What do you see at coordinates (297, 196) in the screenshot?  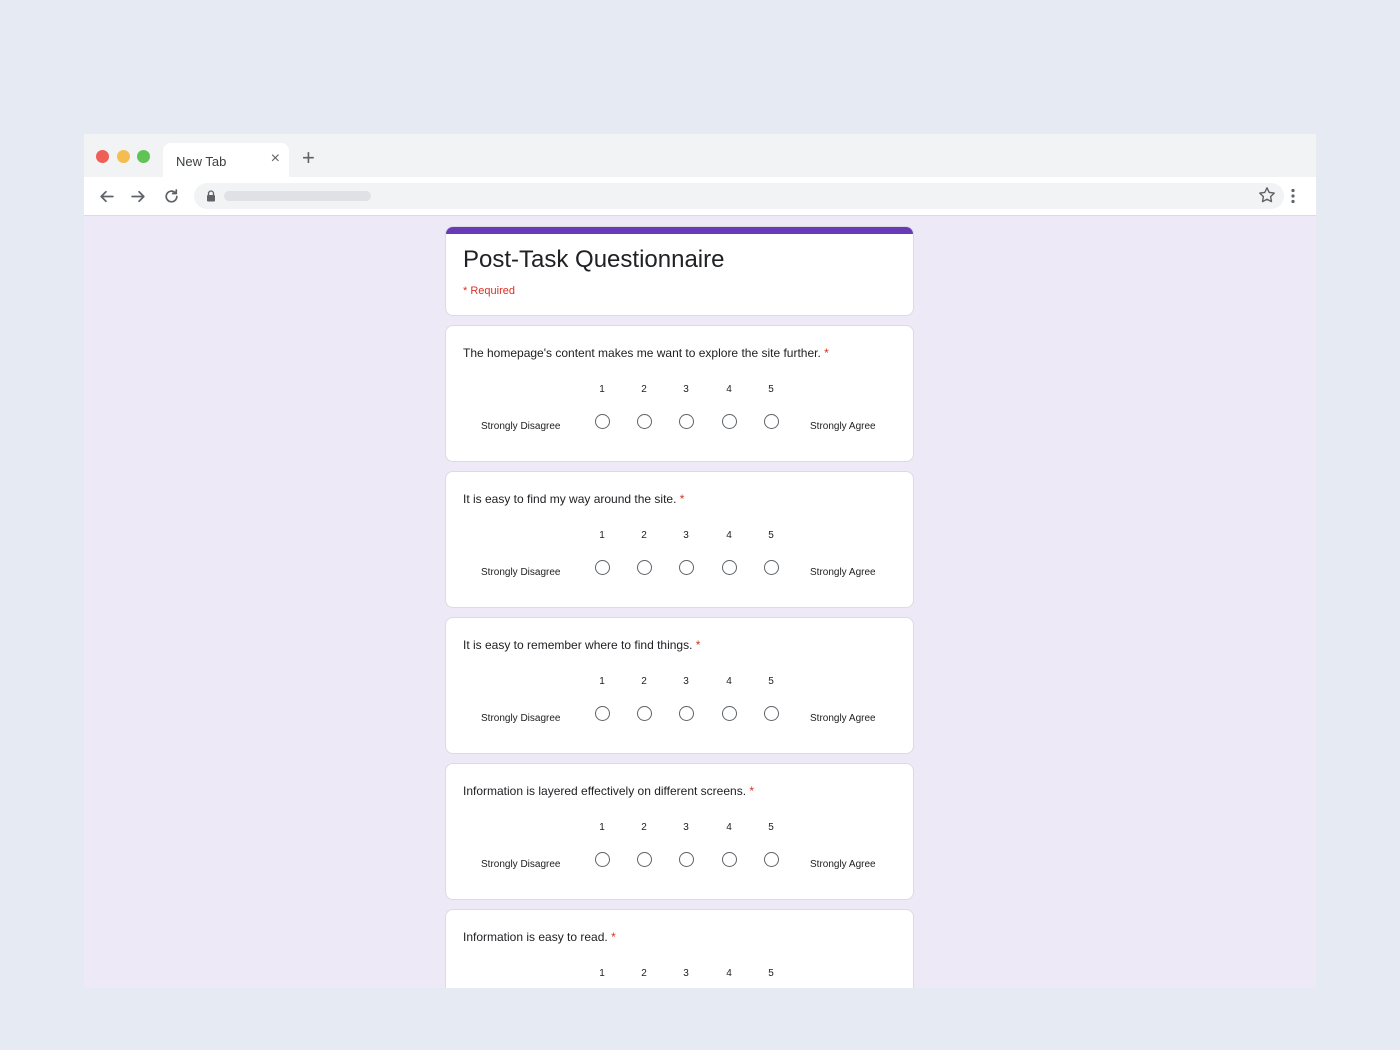 I see `url-text-placeholder` at bounding box center [297, 196].